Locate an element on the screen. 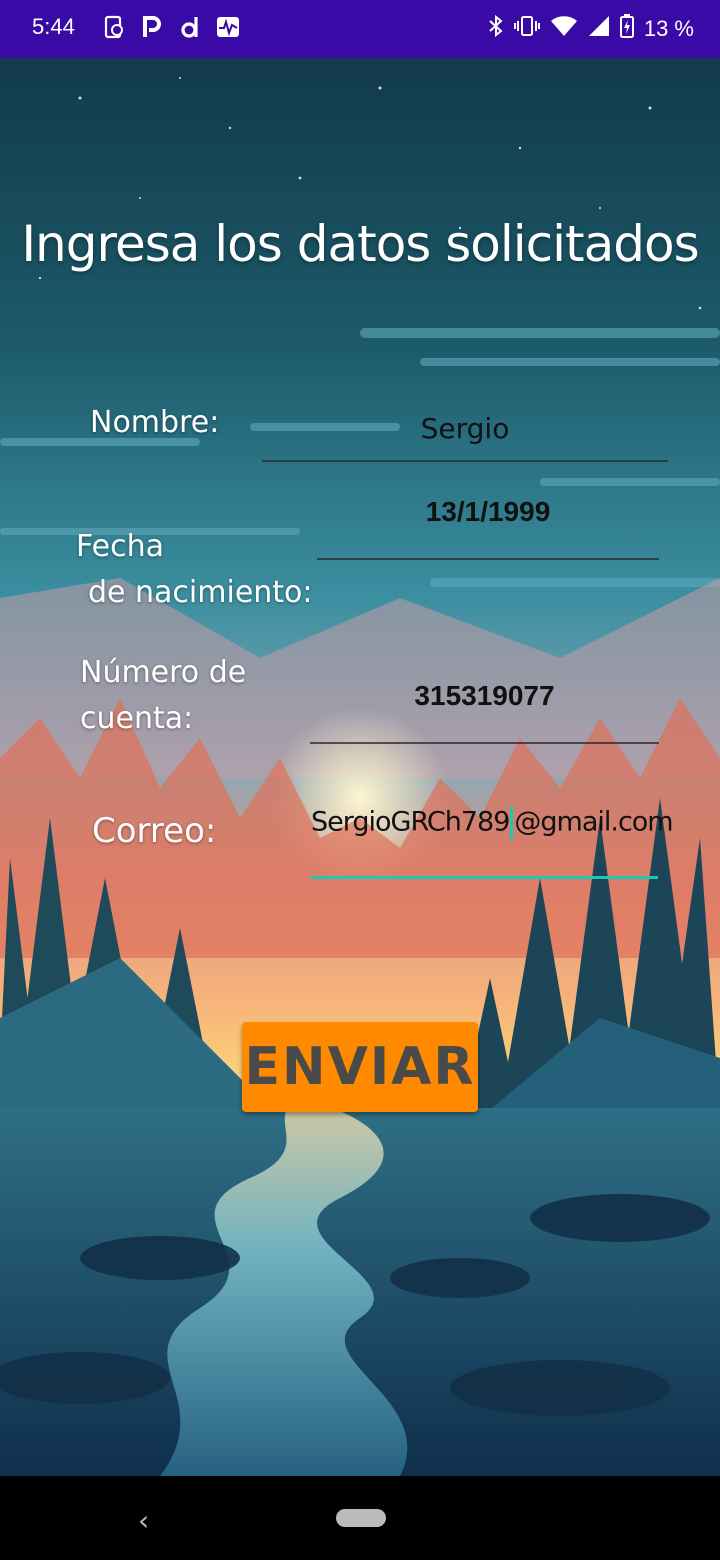 This screenshot has height=1560, width=720. fecha-field: 13/1/1999 is located at coordinates (488, 526).